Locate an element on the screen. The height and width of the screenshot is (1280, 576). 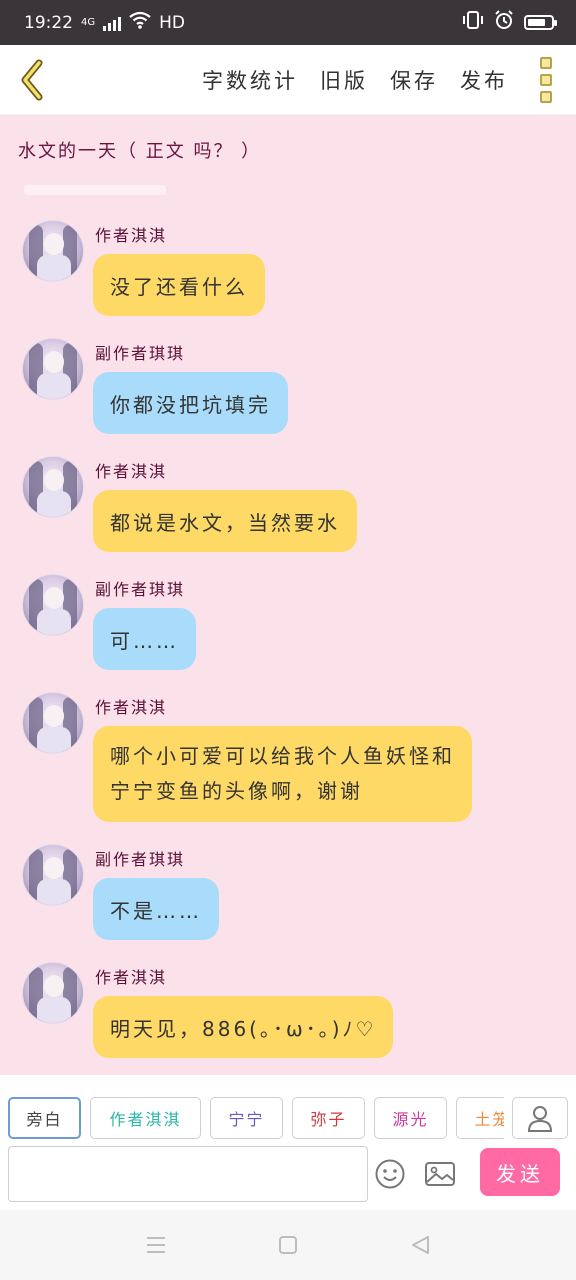
home-nav-button is located at coordinates (288, 1245).